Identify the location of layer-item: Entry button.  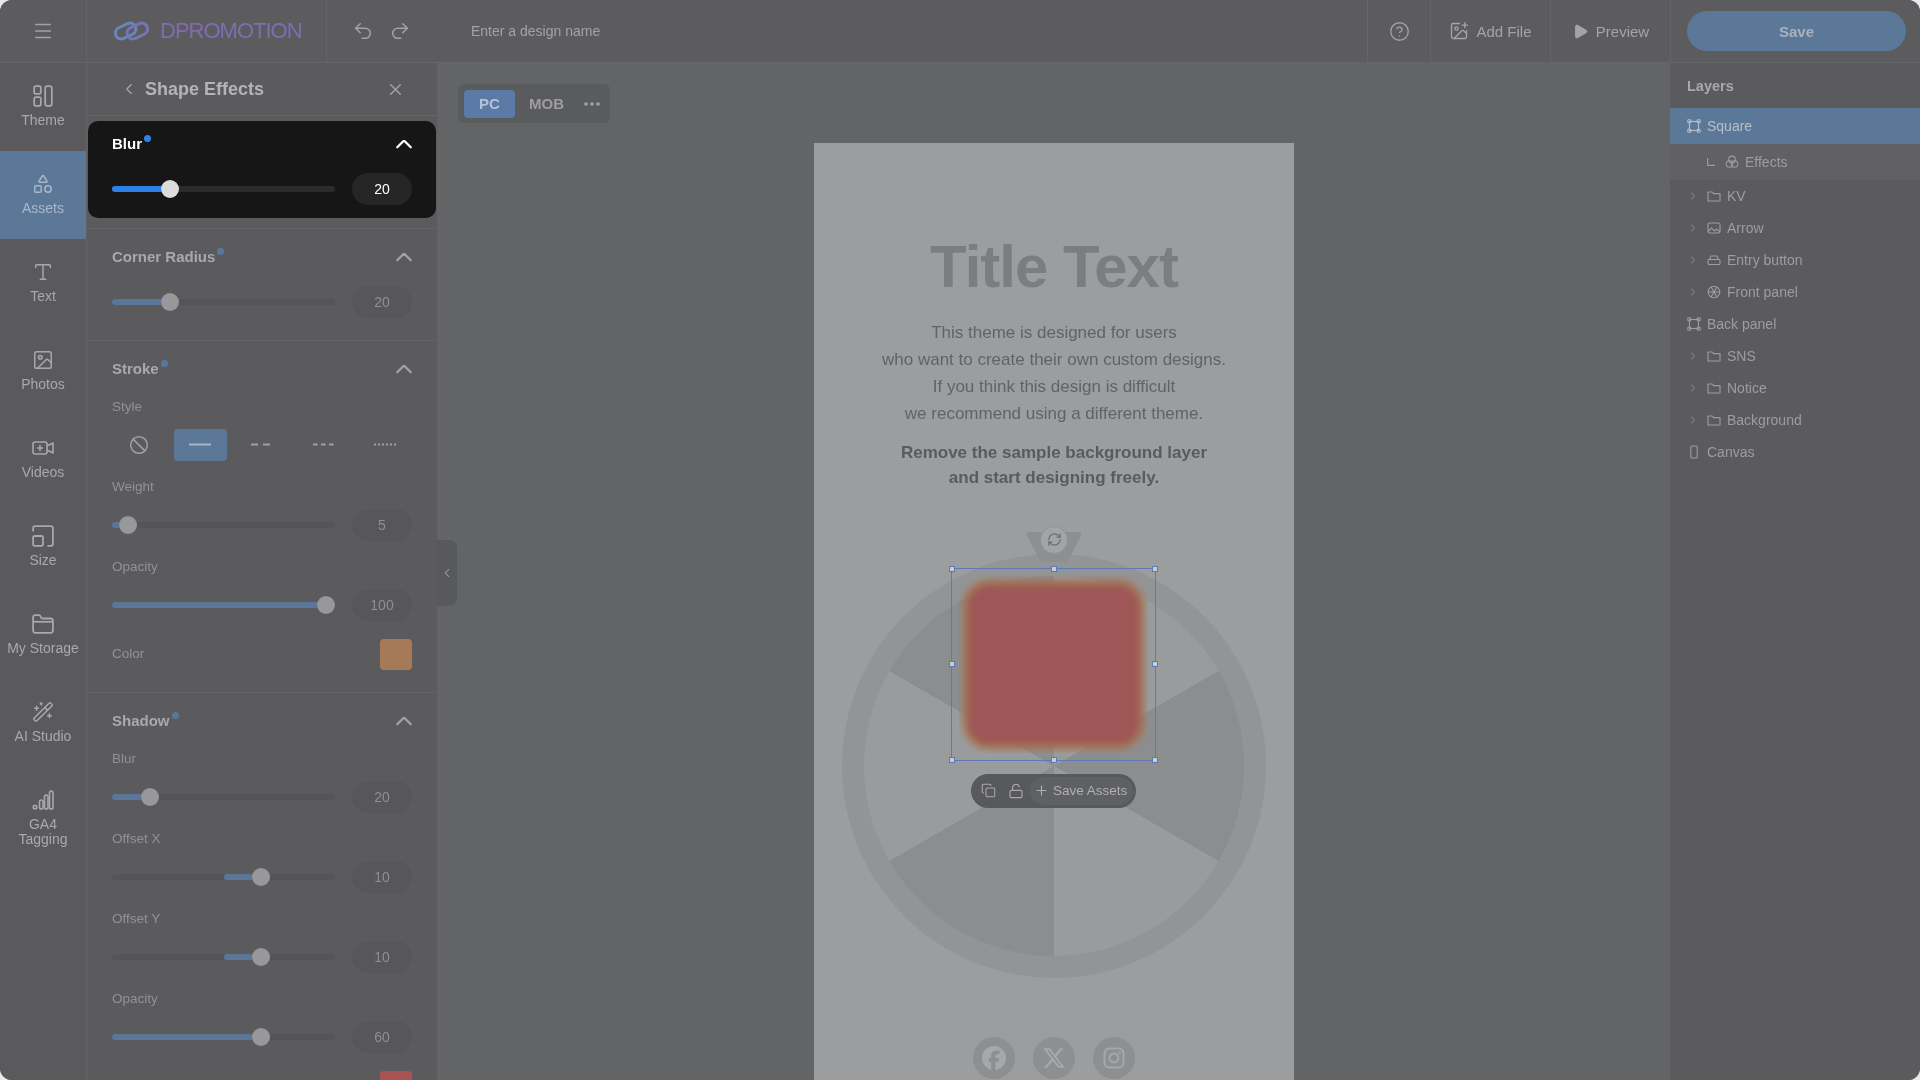
(1795, 260).